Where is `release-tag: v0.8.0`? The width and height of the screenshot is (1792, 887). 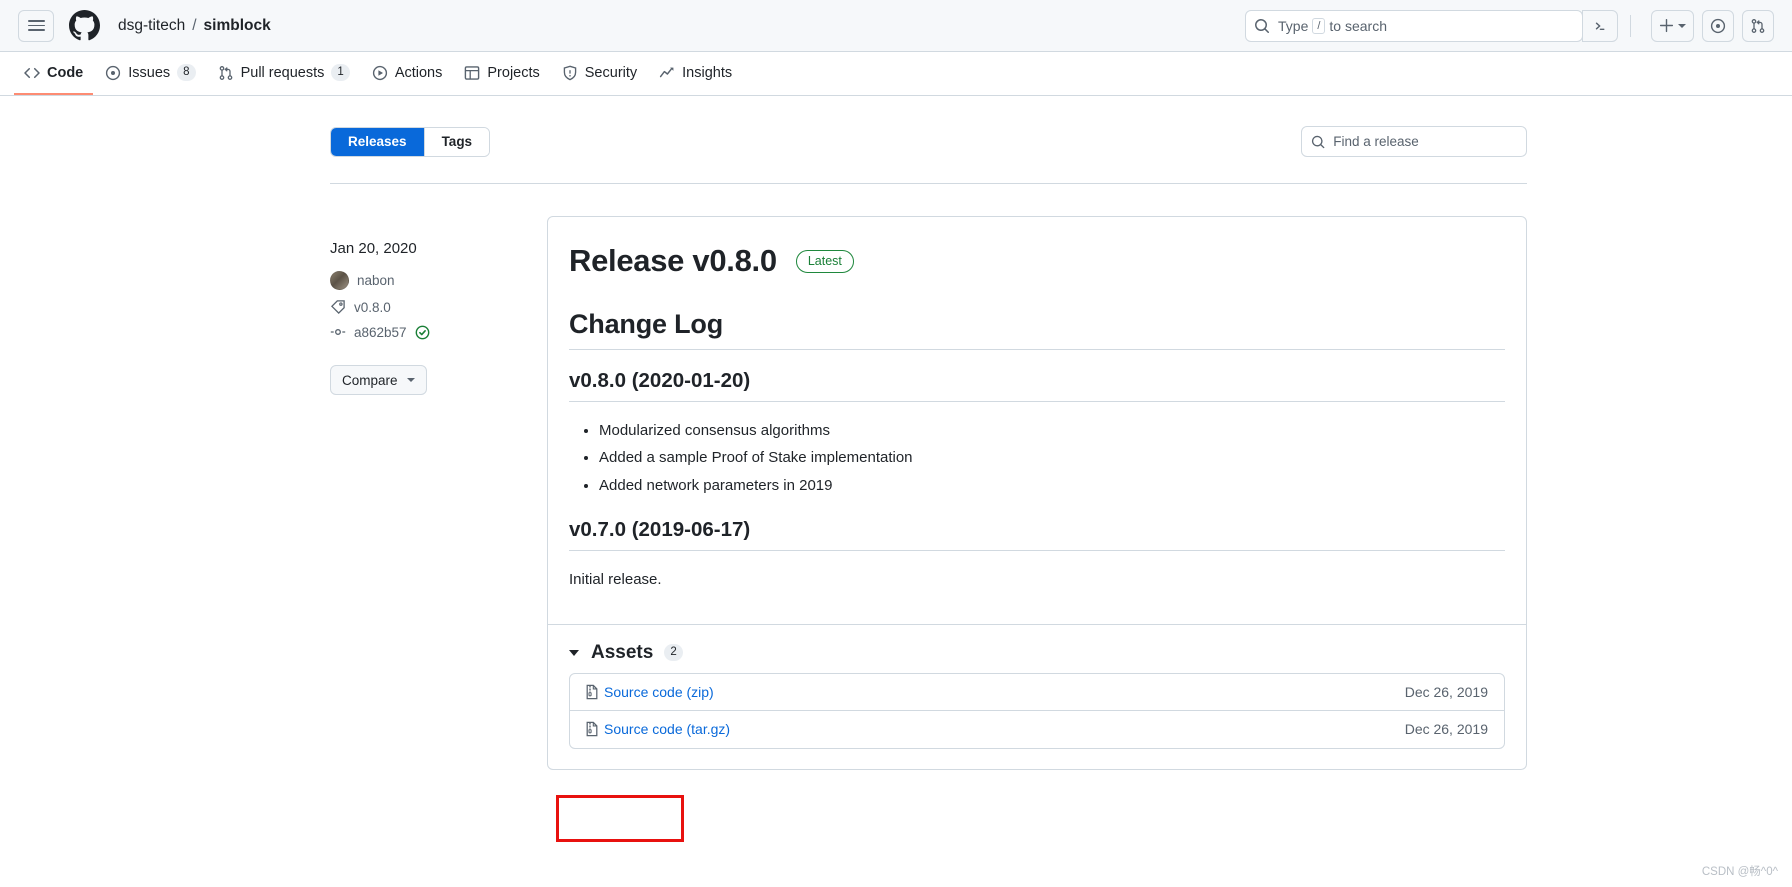
release-tag: v0.8.0 is located at coordinates (427, 307).